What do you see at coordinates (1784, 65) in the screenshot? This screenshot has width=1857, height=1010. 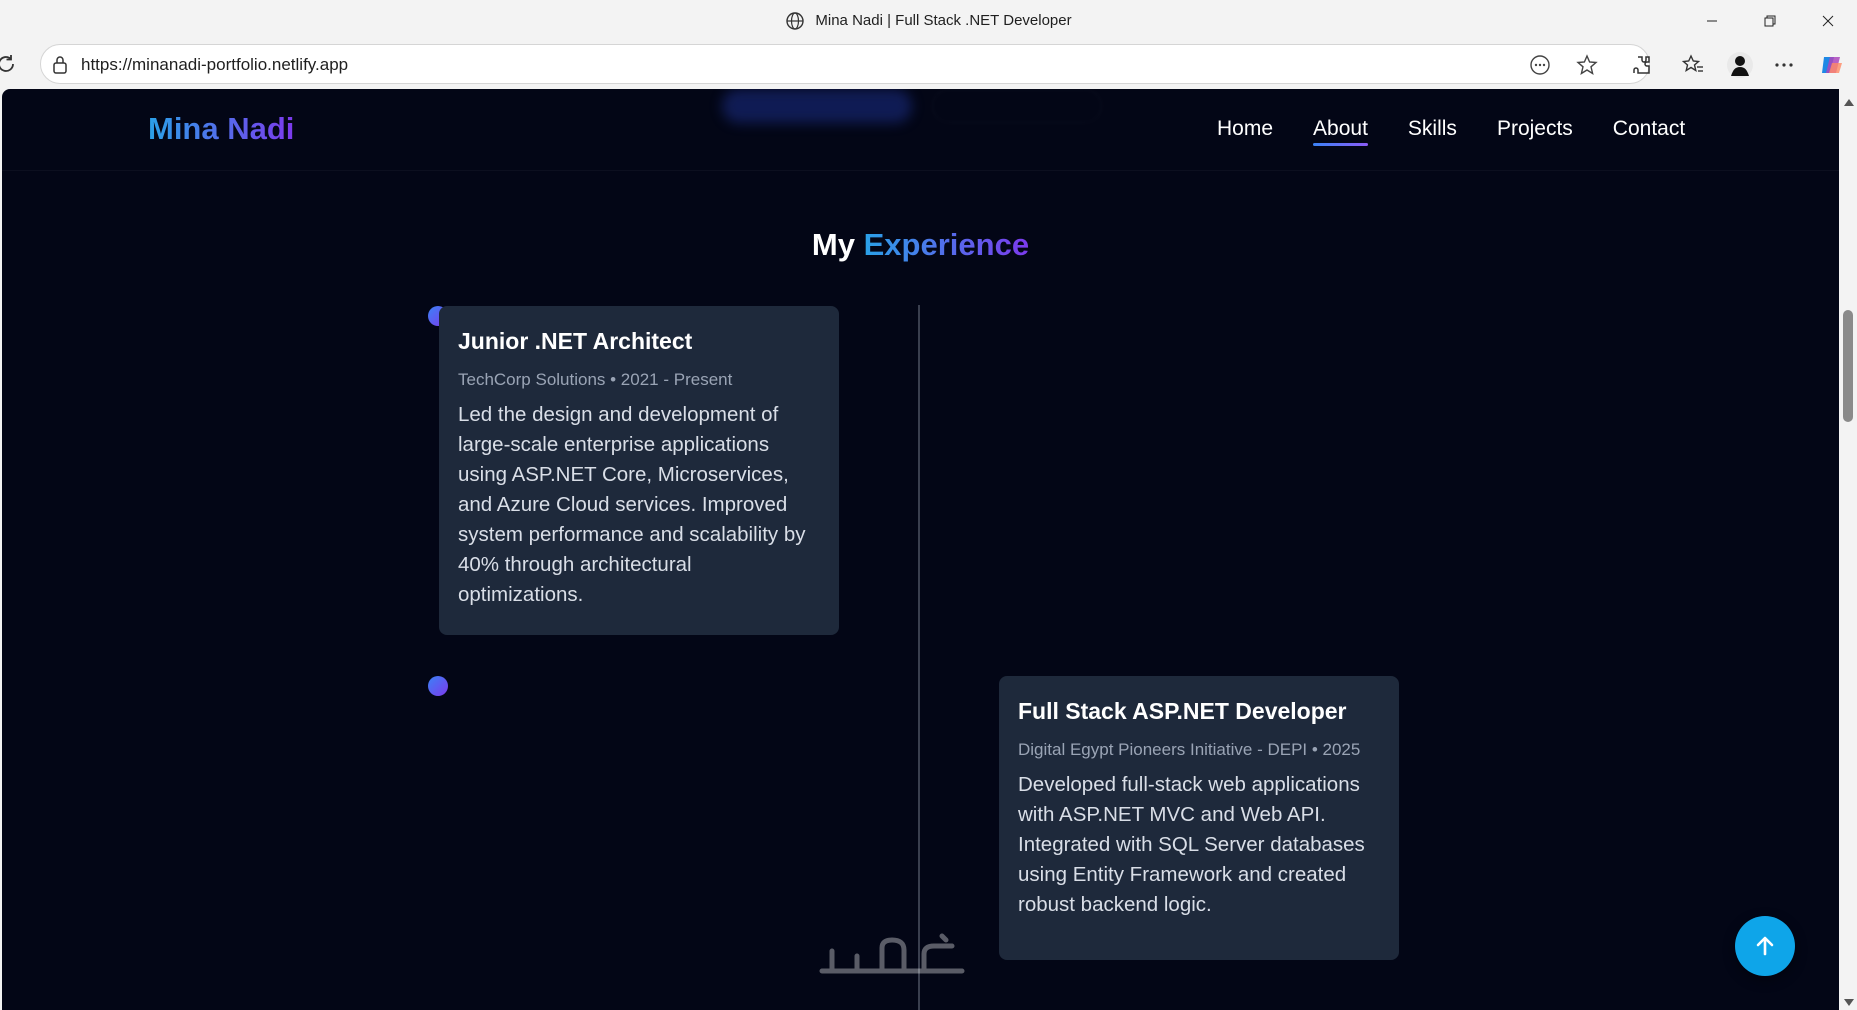 I see `more-options-icon` at bounding box center [1784, 65].